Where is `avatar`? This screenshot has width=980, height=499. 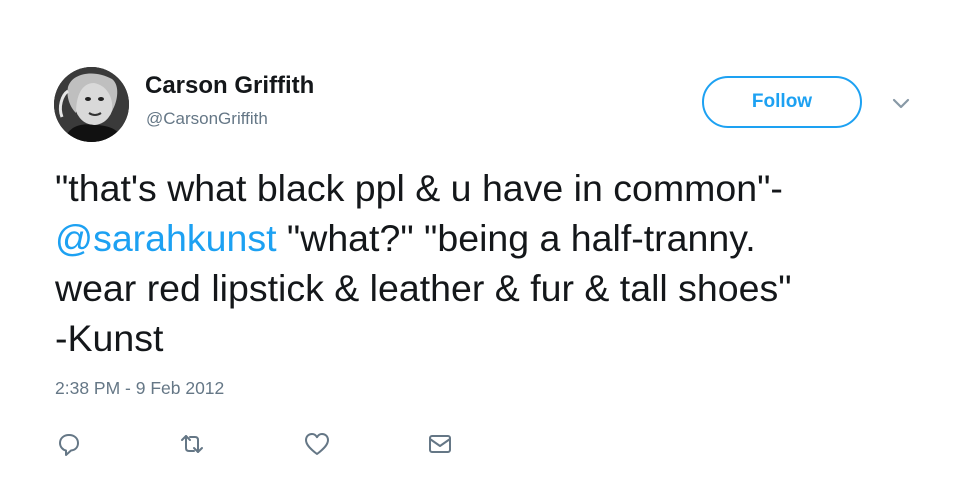 avatar is located at coordinates (91, 104).